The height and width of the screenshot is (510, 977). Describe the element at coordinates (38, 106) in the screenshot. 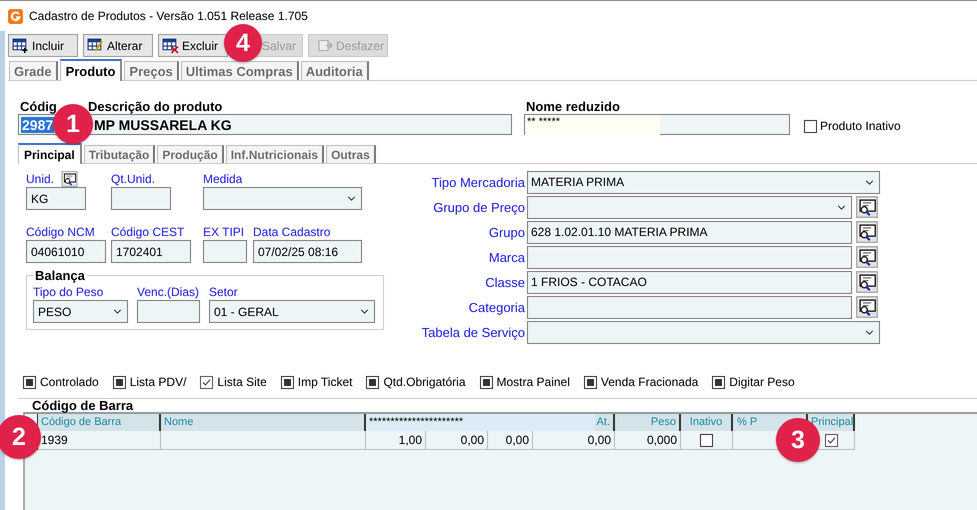

I see `field-label: Códig` at that location.